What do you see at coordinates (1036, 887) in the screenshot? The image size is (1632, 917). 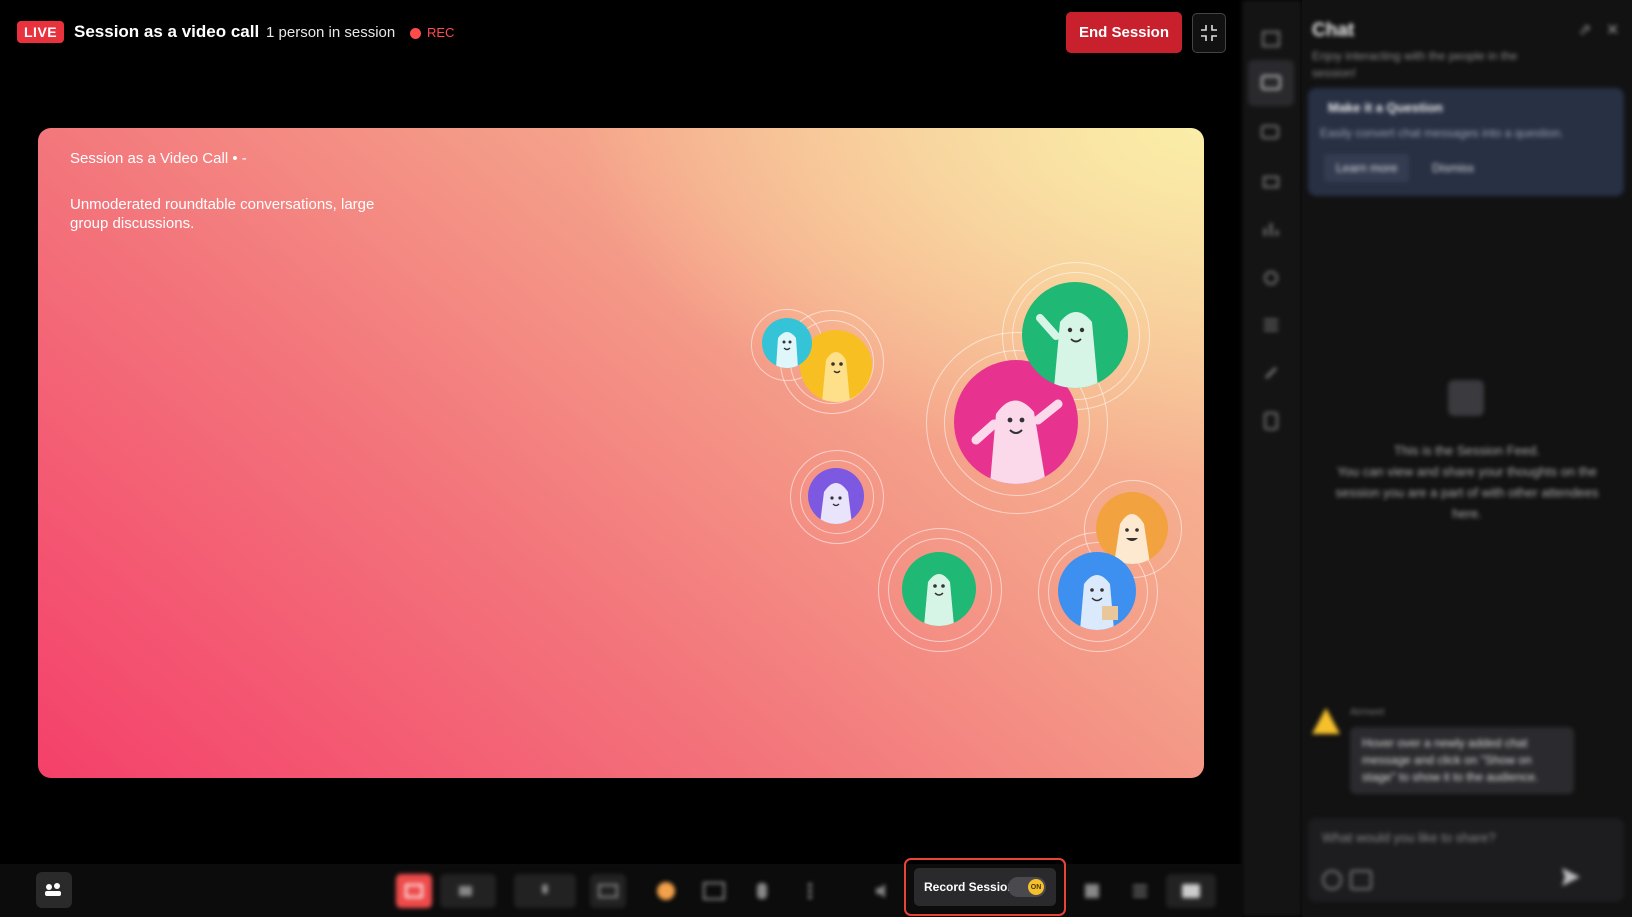 I see `toggle-knob: ON` at bounding box center [1036, 887].